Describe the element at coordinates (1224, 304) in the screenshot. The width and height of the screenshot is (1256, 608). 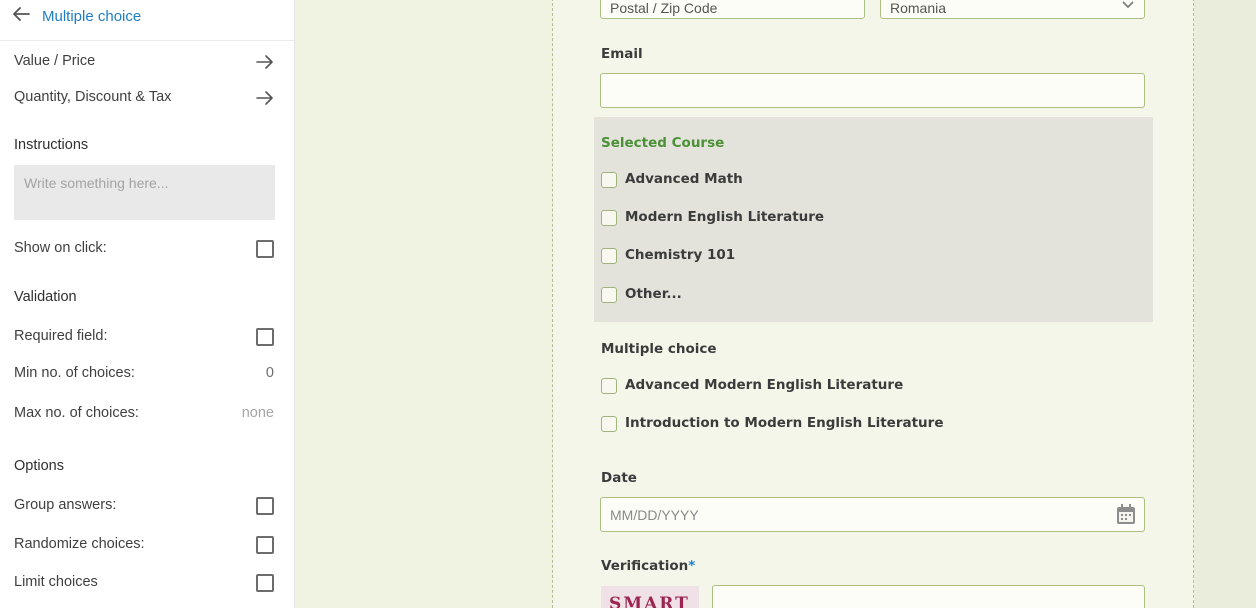
I see `canvas-margin` at that location.